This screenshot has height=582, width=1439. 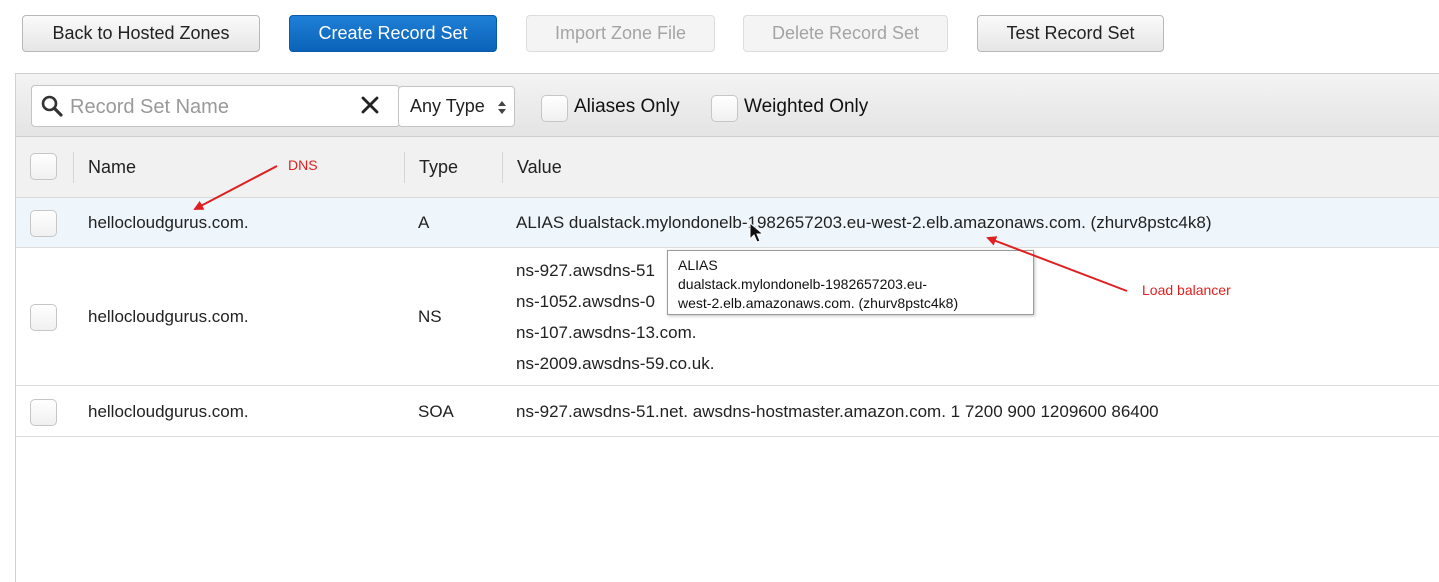 I want to click on load-balancer-arrow, so click(x=1057, y=264).